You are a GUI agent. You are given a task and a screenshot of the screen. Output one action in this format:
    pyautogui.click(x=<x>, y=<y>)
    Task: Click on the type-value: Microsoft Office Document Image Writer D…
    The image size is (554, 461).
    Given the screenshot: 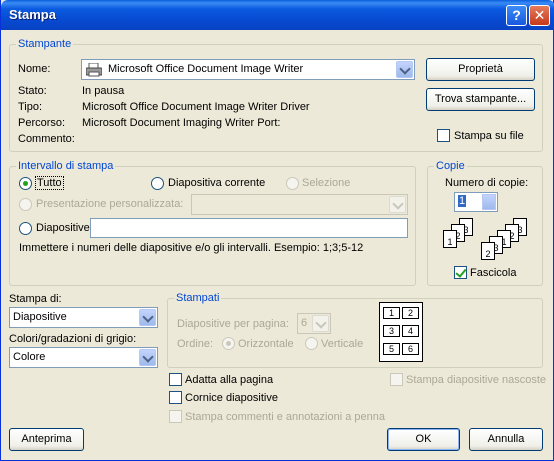 What is the action you would take?
    pyautogui.click(x=196, y=107)
    